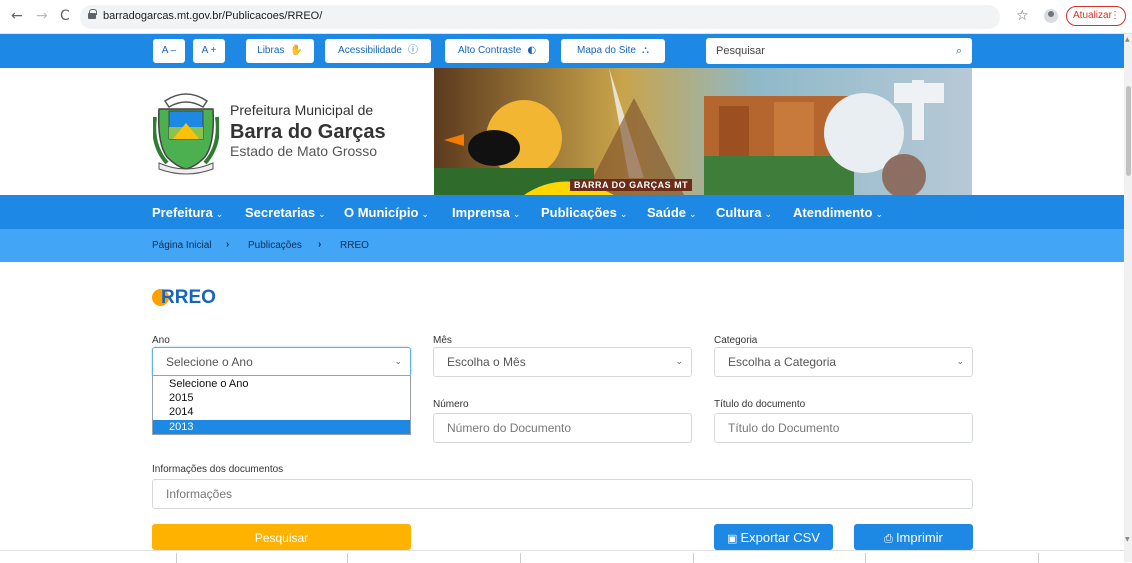 This screenshot has width=1132, height=563. What do you see at coordinates (645, 50) in the screenshot?
I see `sitemap-icon: ⛬` at bounding box center [645, 50].